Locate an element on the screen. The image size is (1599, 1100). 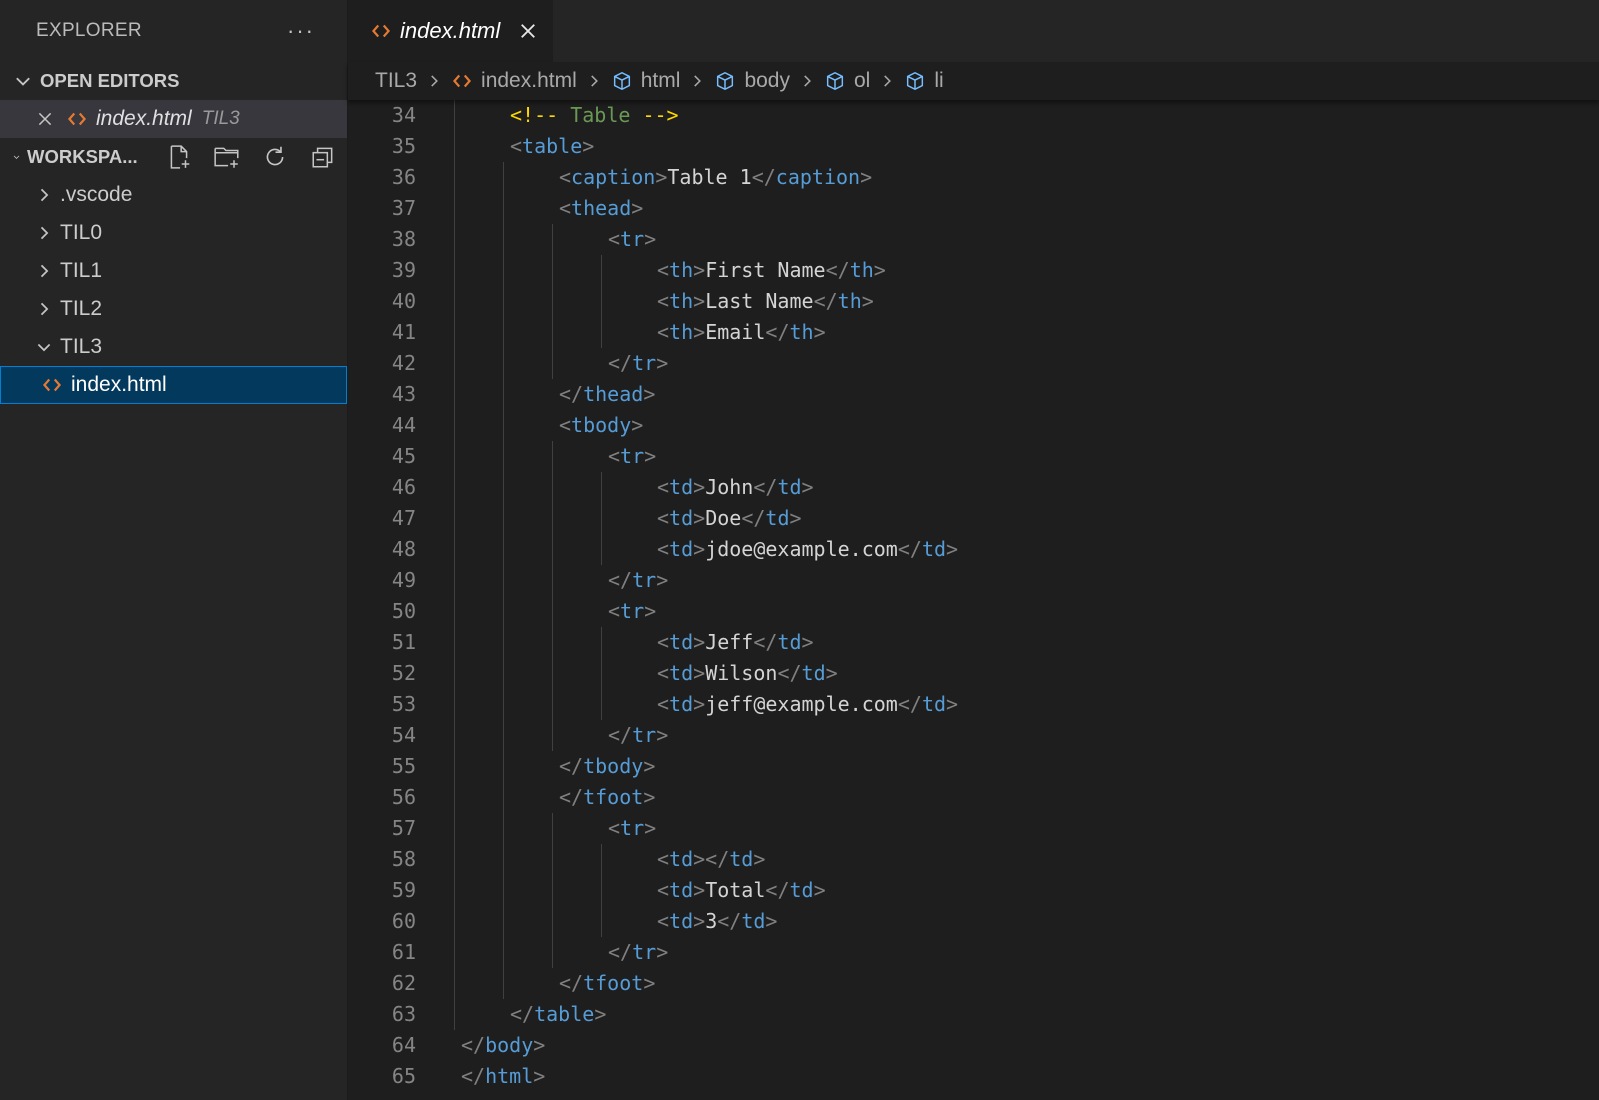
more-actions-icon: ··· is located at coordinates (301, 31).